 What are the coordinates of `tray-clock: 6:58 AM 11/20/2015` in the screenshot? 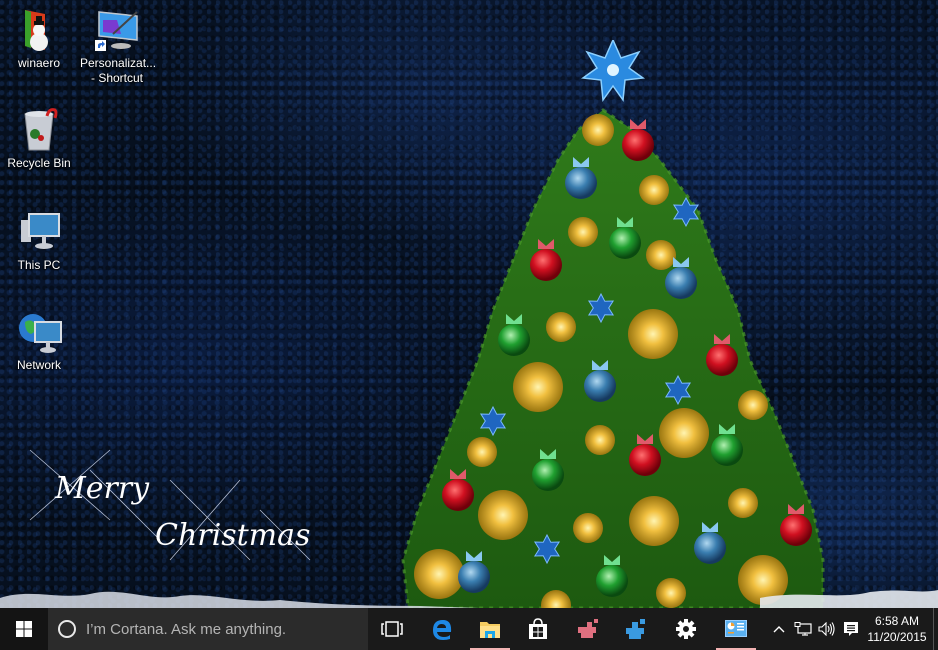 It's located at (897, 629).